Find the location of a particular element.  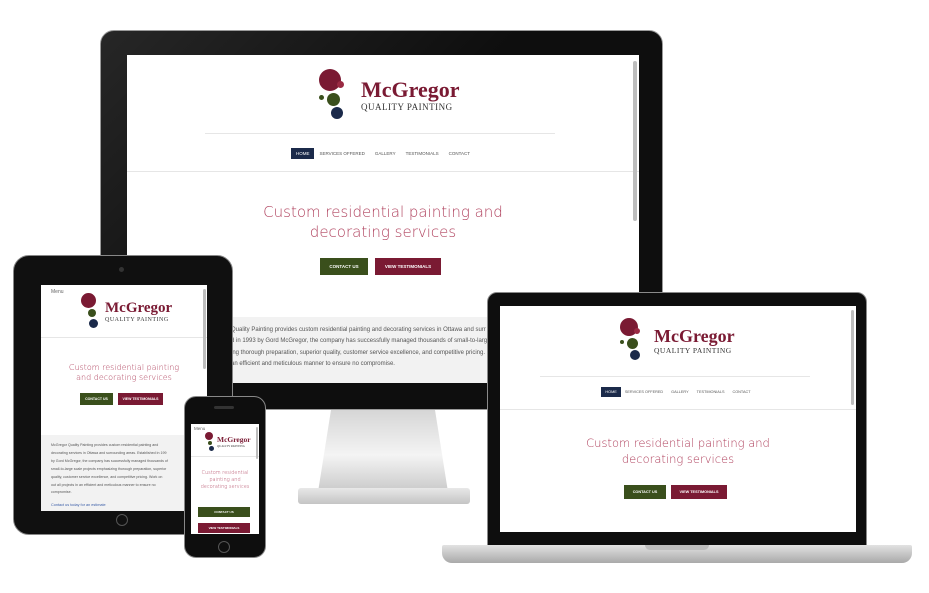

about-line: compromise. is located at coordinates (61, 492).